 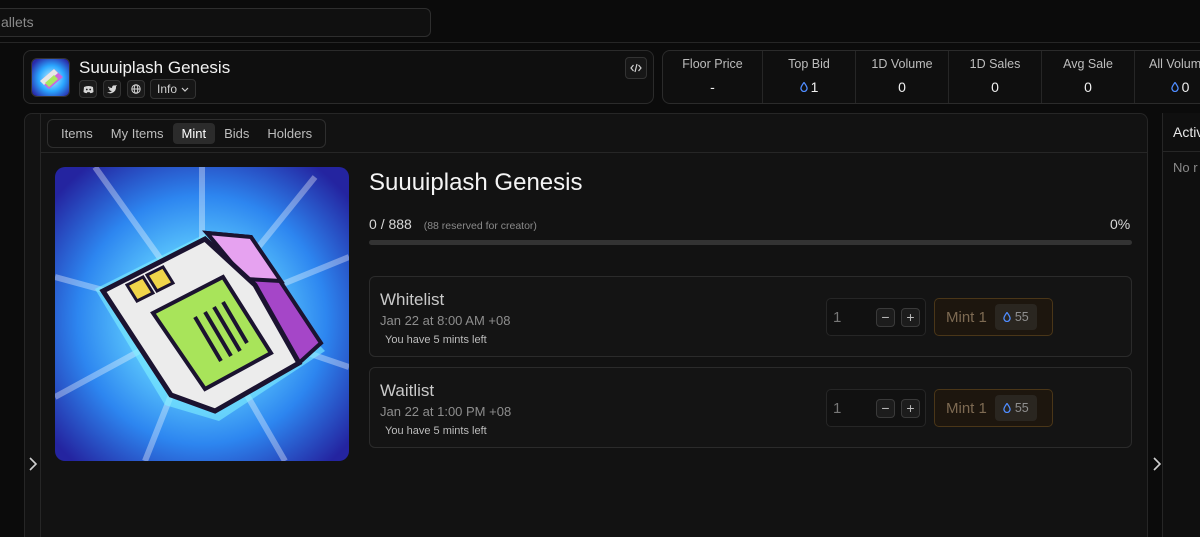 What do you see at coordinates (445, 320) in the screenshot?
I see `phase-time: Jan 22 at 8:00 AM +08` at bounding box center [445, 320].